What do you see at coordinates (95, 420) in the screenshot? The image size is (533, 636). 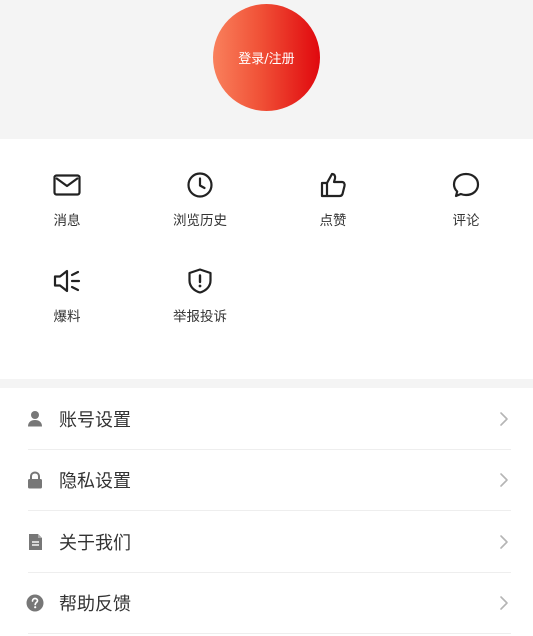 I see `menu-item-label: 账号设置` at bounding box center [95, 420].